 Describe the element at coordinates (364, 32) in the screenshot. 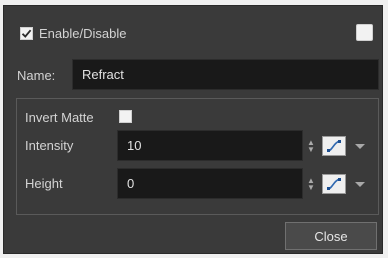

I see `color-swatch-checkbox` at that location.